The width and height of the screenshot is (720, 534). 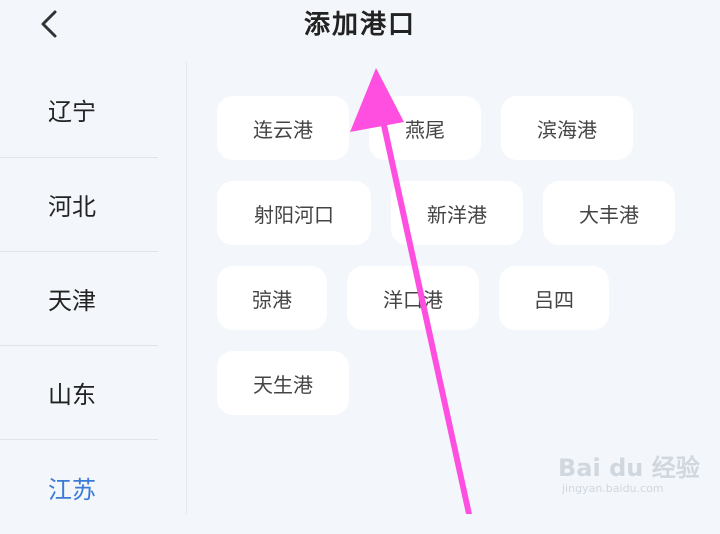 I want to click on port-chip-tianshenggang: 天生港, so click(x=283, y=383).